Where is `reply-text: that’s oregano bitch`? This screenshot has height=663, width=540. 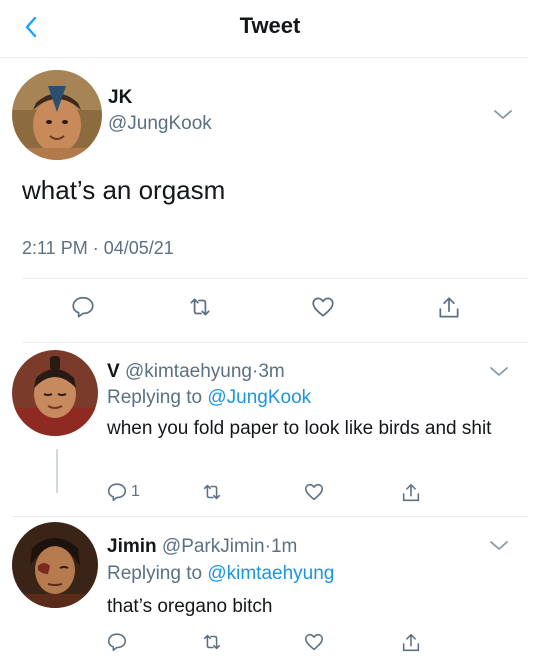
reply-text: that’s oregano bitch is located at coordinates (190, 606).